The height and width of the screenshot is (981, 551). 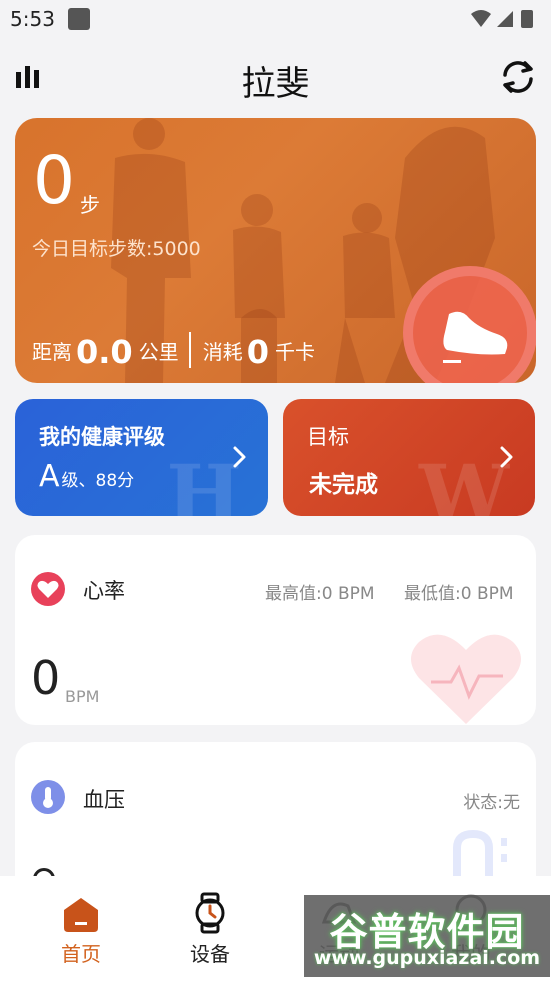 I want to click on steps-goal: 今日目标步数:5000, so click(x=116, y=249).